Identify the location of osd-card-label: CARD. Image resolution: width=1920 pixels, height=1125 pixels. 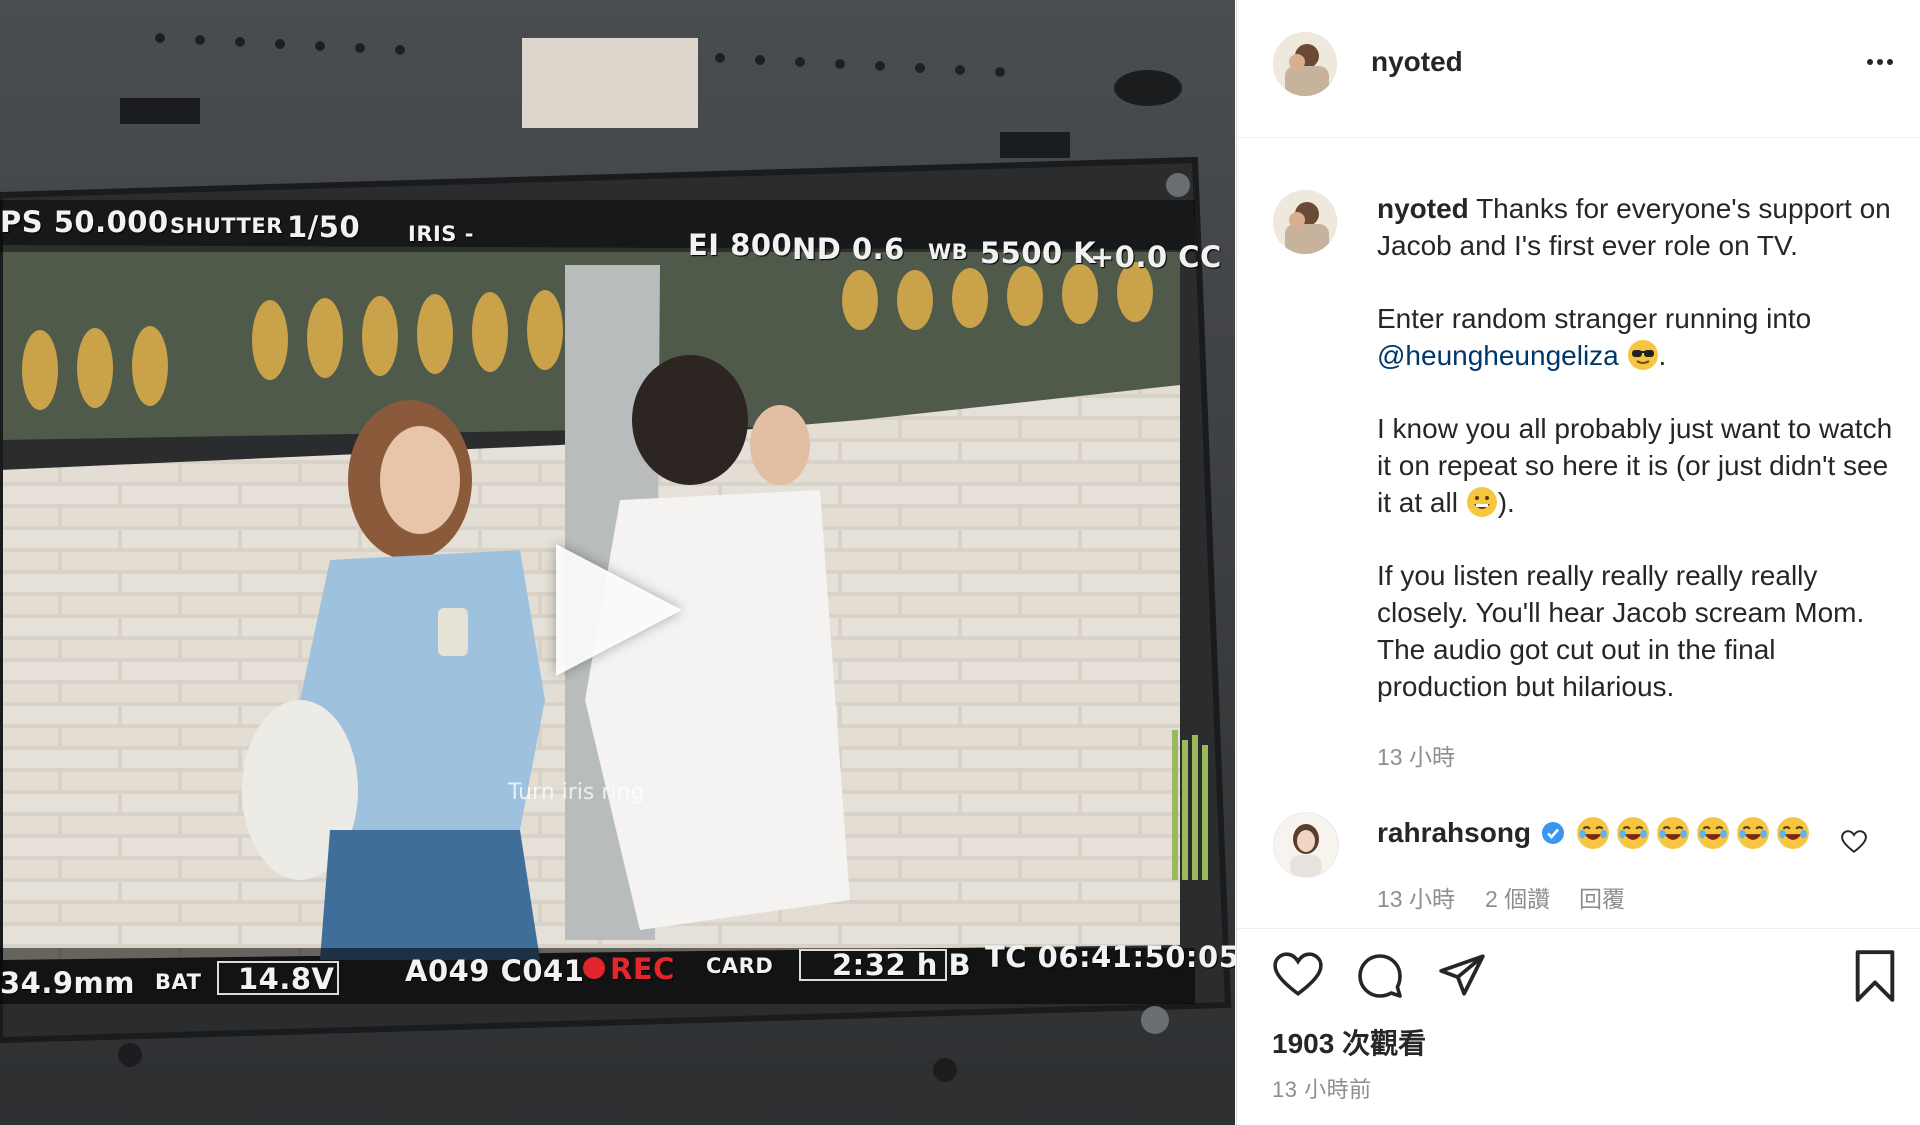
(740, 966).